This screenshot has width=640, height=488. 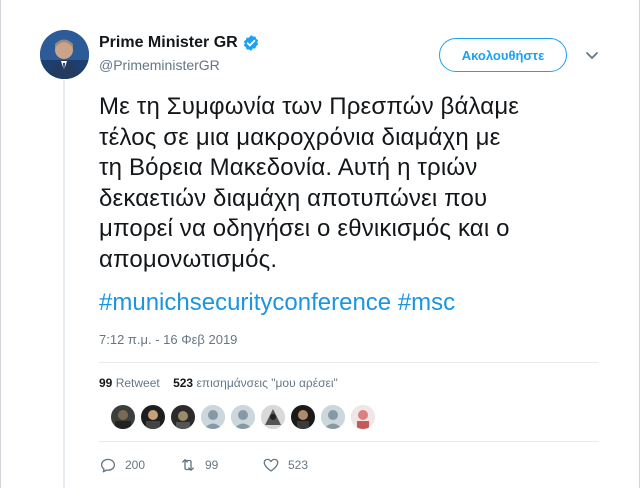 I want to click on engagement-stats: 99 Retweet 523 επισημάνσεις "μου αρέσει", so click(x=218, y=383).